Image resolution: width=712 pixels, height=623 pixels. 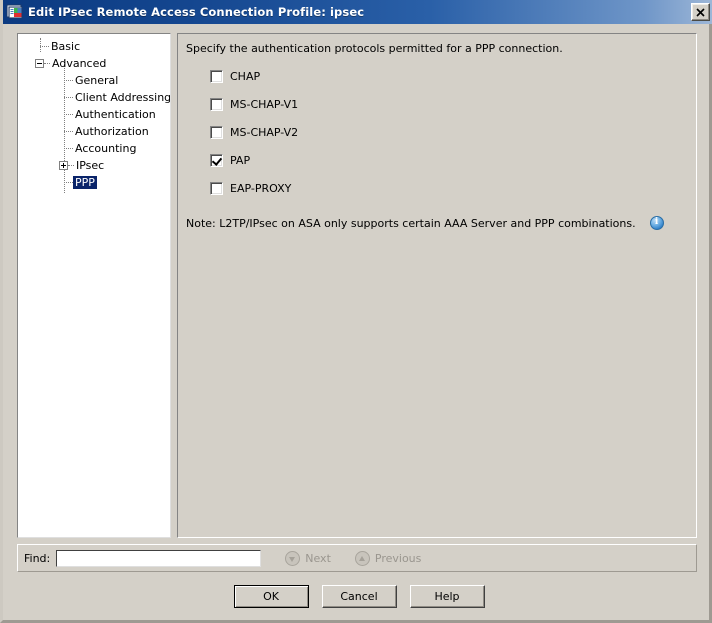 I want to click on tree-item-basic: Basic, so click(x=94, y=46).